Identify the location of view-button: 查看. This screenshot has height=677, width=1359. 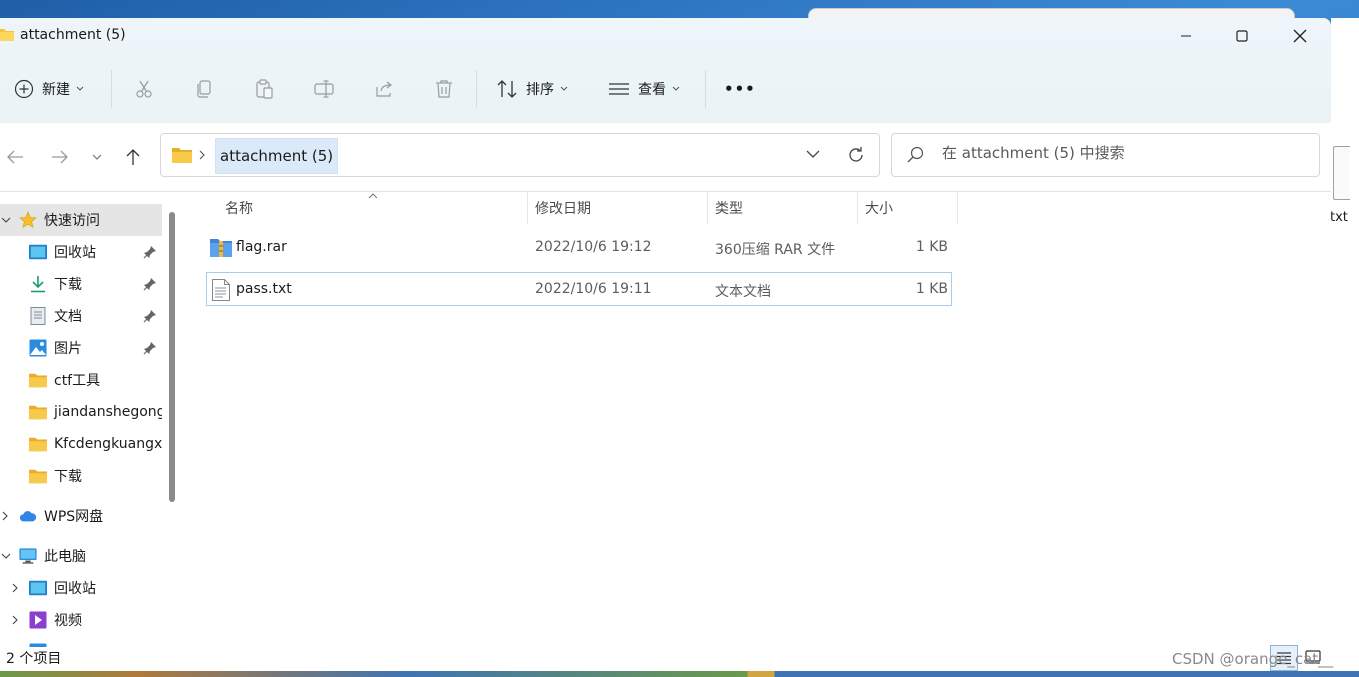
(644, 89).